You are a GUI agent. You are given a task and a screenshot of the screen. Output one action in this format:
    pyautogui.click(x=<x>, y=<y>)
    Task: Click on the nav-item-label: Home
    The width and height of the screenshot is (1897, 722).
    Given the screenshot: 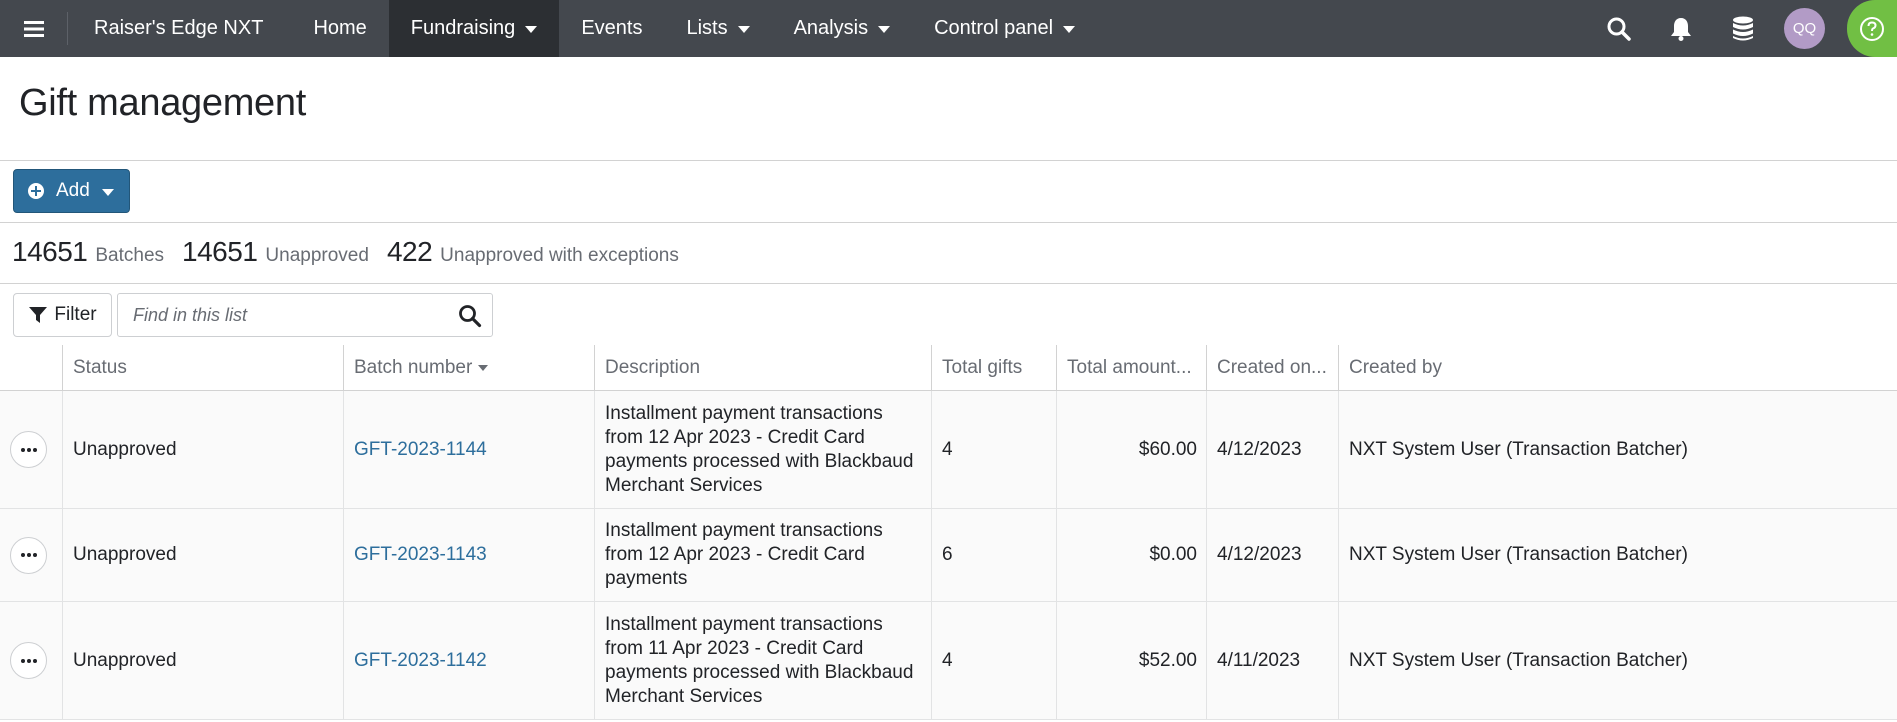 What is the action you would take?
    pyautogui.click(x=340, y=28)
    